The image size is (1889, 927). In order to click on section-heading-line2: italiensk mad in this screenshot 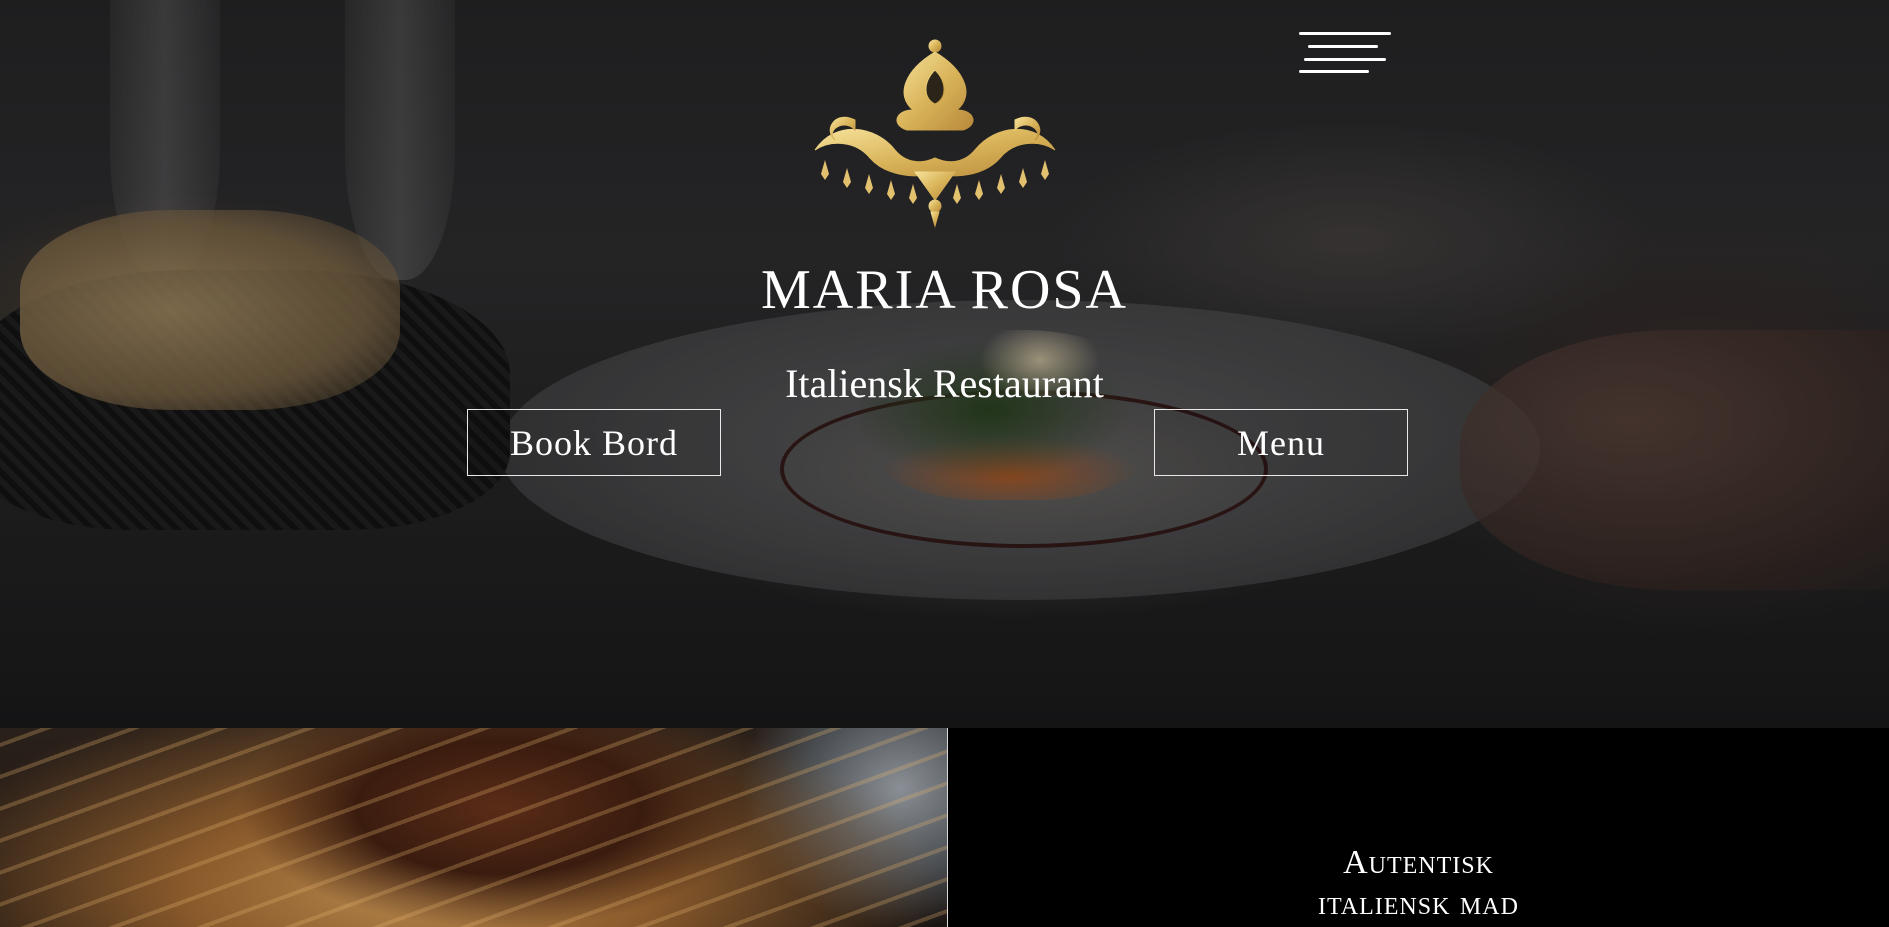, I will do `click(1418, 903)`.